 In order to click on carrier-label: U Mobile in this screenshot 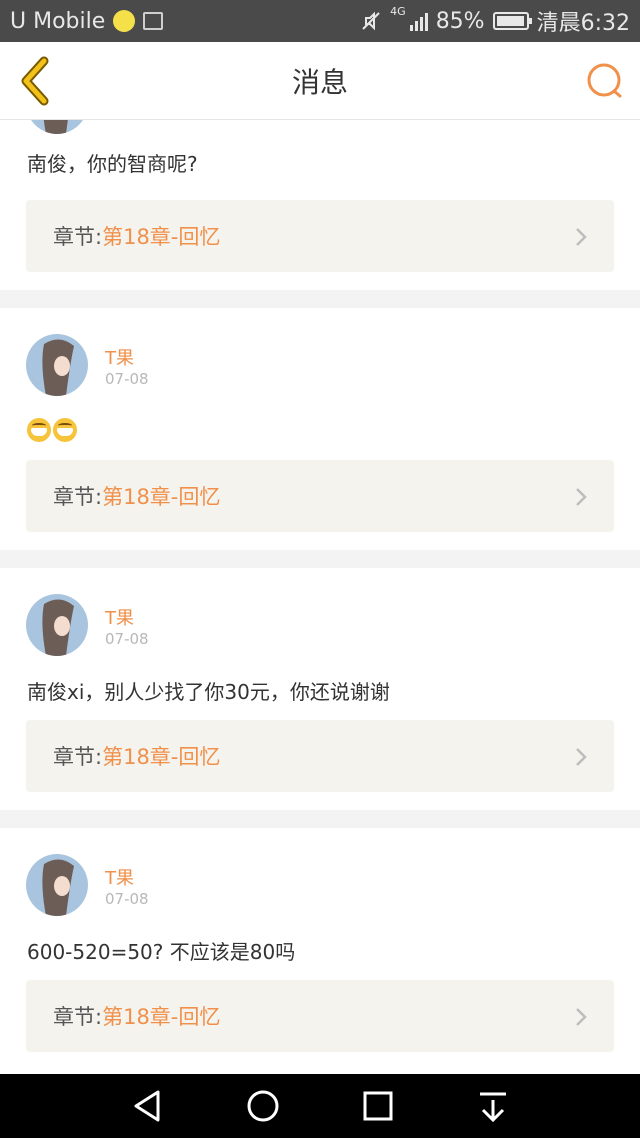, I will do `click(58, 21)`.